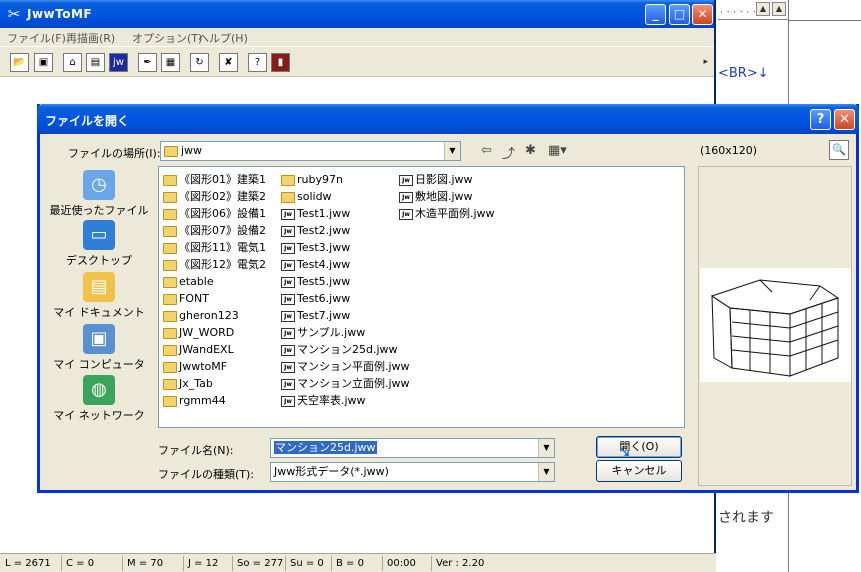 This screenshot has width=861, height=572. What do you see at coordinates (345, 349) in the screenshot?
I see `list-item: Jw マンション25d.jww` at bounding box center [345, 349].